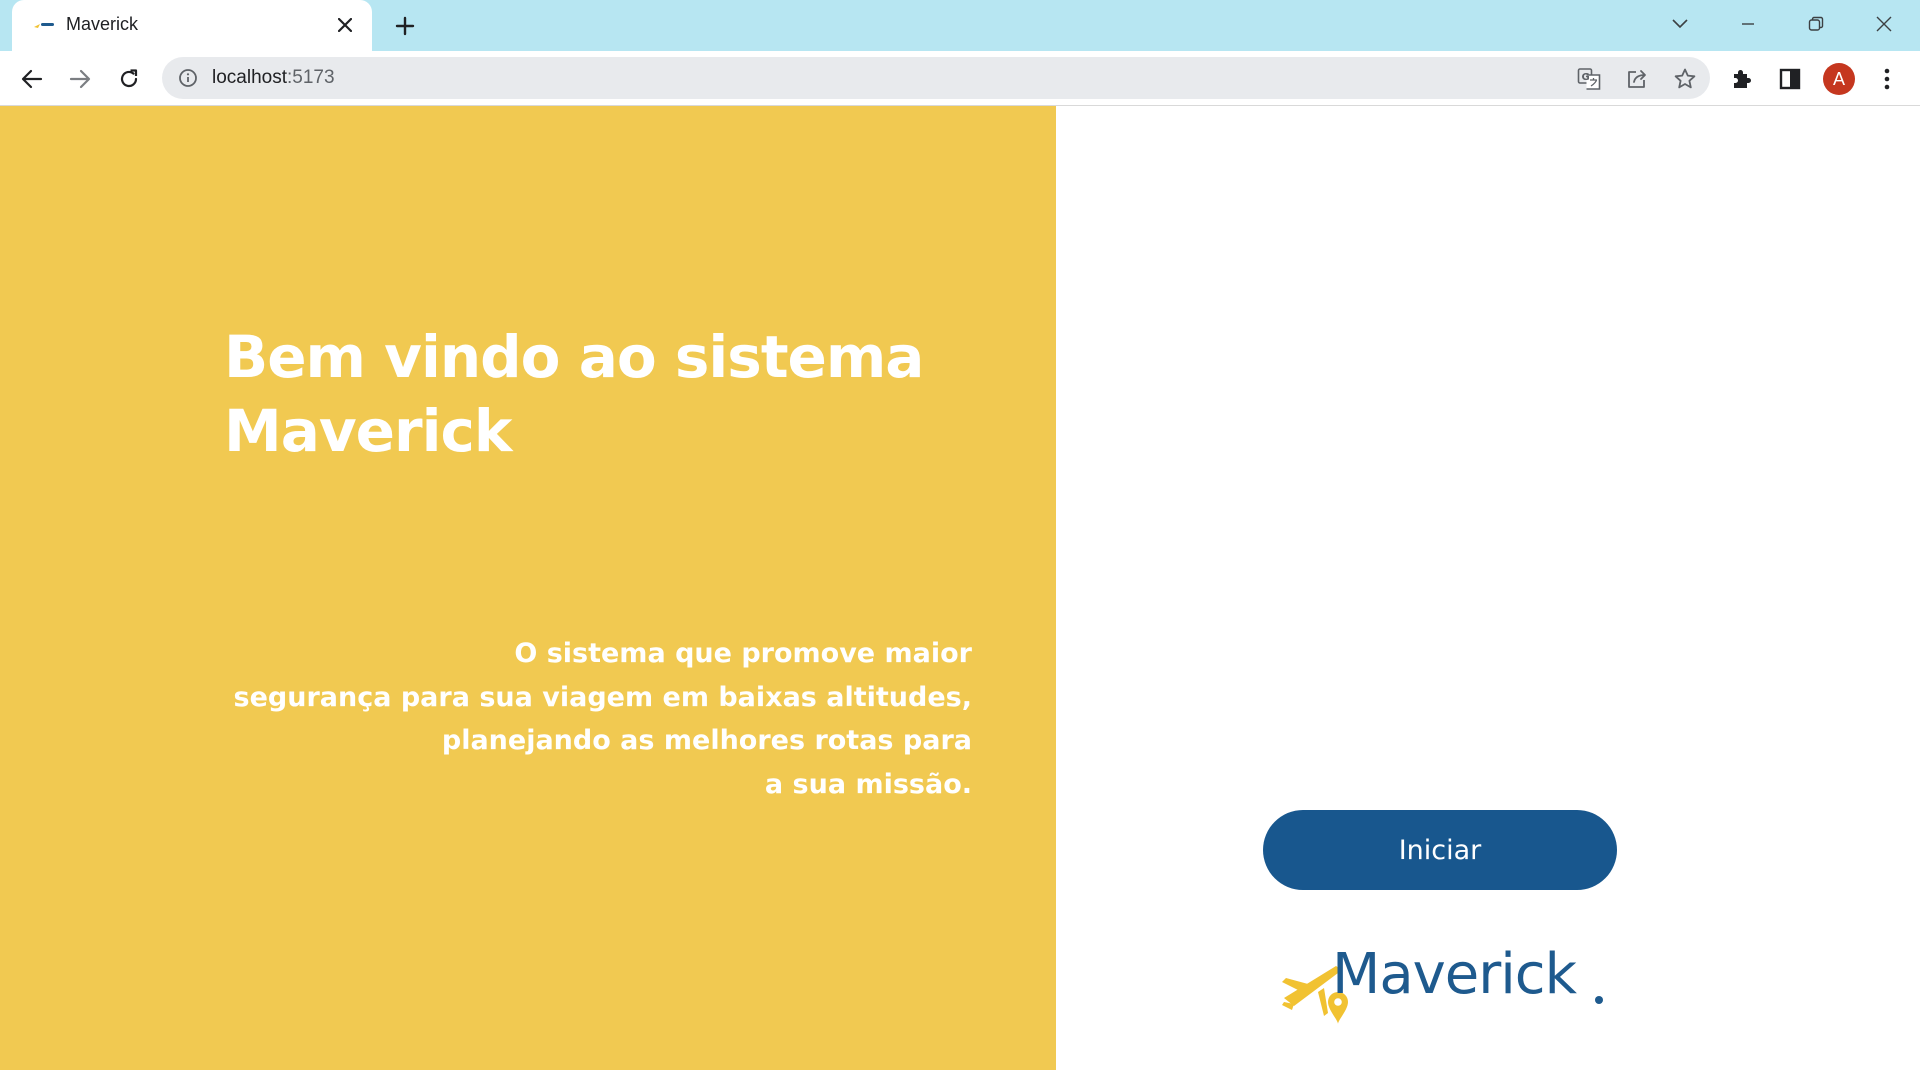 The image size is (1920, 1070). I want to click on svg-text: G, so click(1586, 77).